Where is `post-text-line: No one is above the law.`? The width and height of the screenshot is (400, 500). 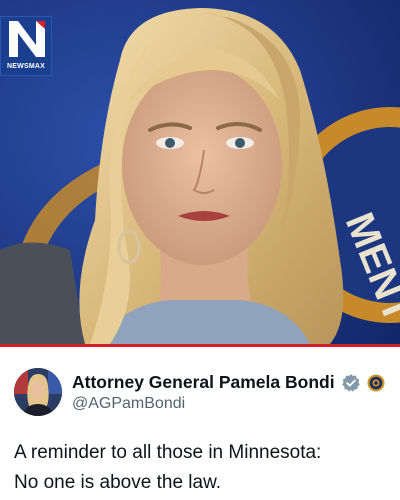 post-text-line: No one is above the law. is located at coordinates (118, 482).